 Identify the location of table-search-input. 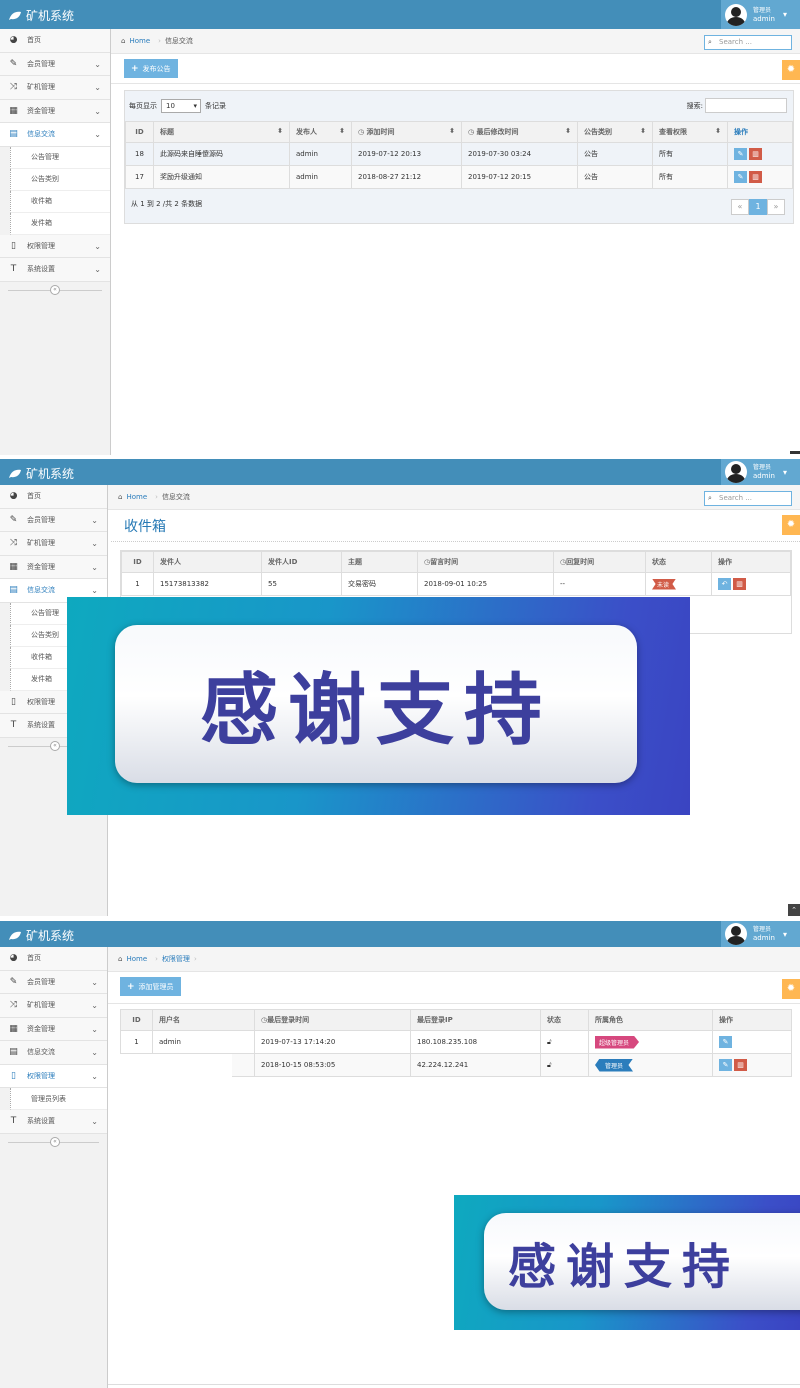
(746, 105).